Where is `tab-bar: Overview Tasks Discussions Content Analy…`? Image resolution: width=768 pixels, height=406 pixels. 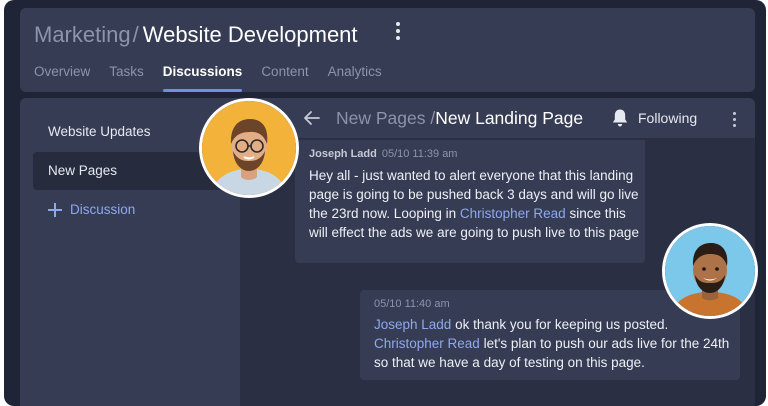 tab-bar: Overview Tasks Discussions Content Analy… is located at coordinates (217, 78).